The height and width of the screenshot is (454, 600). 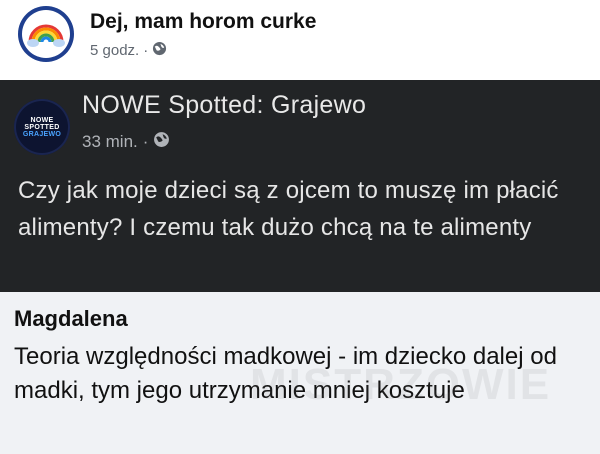 I want to click on post-meta: 5 godz. ·, so click(x=128, y=50).